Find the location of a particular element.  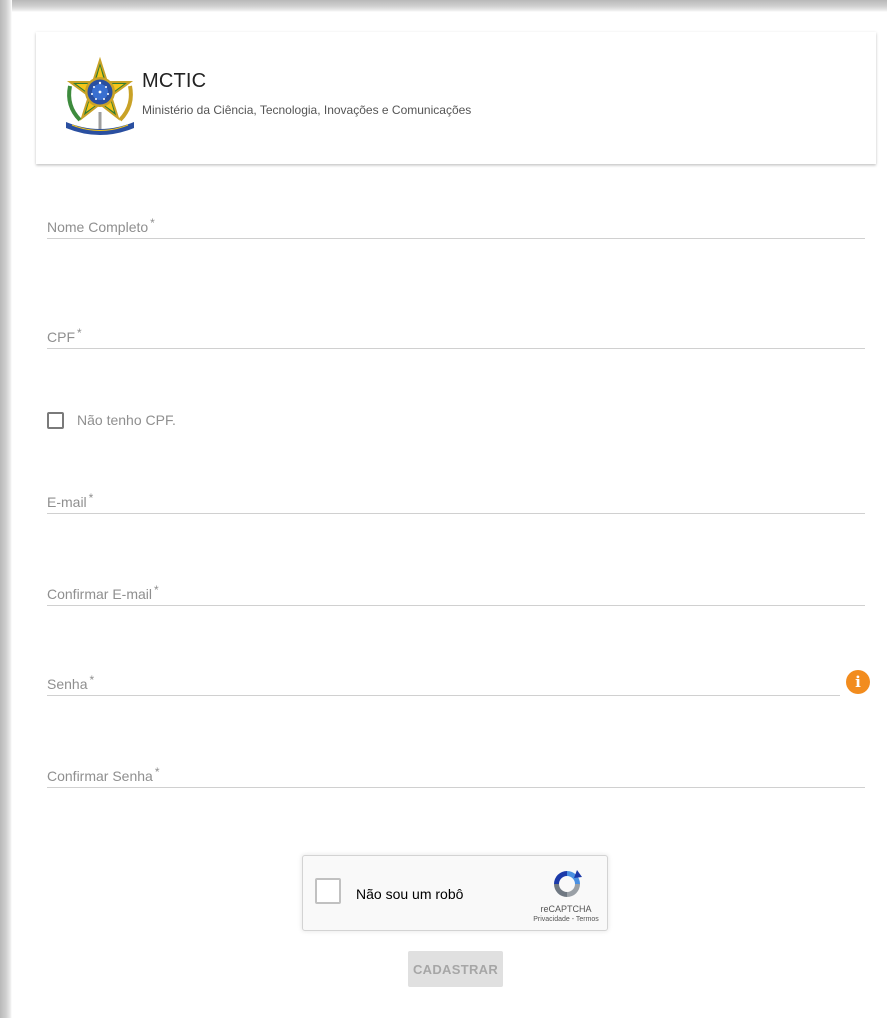

recaptcha-label: Não sou um robô is located at coordinates (410, 894).